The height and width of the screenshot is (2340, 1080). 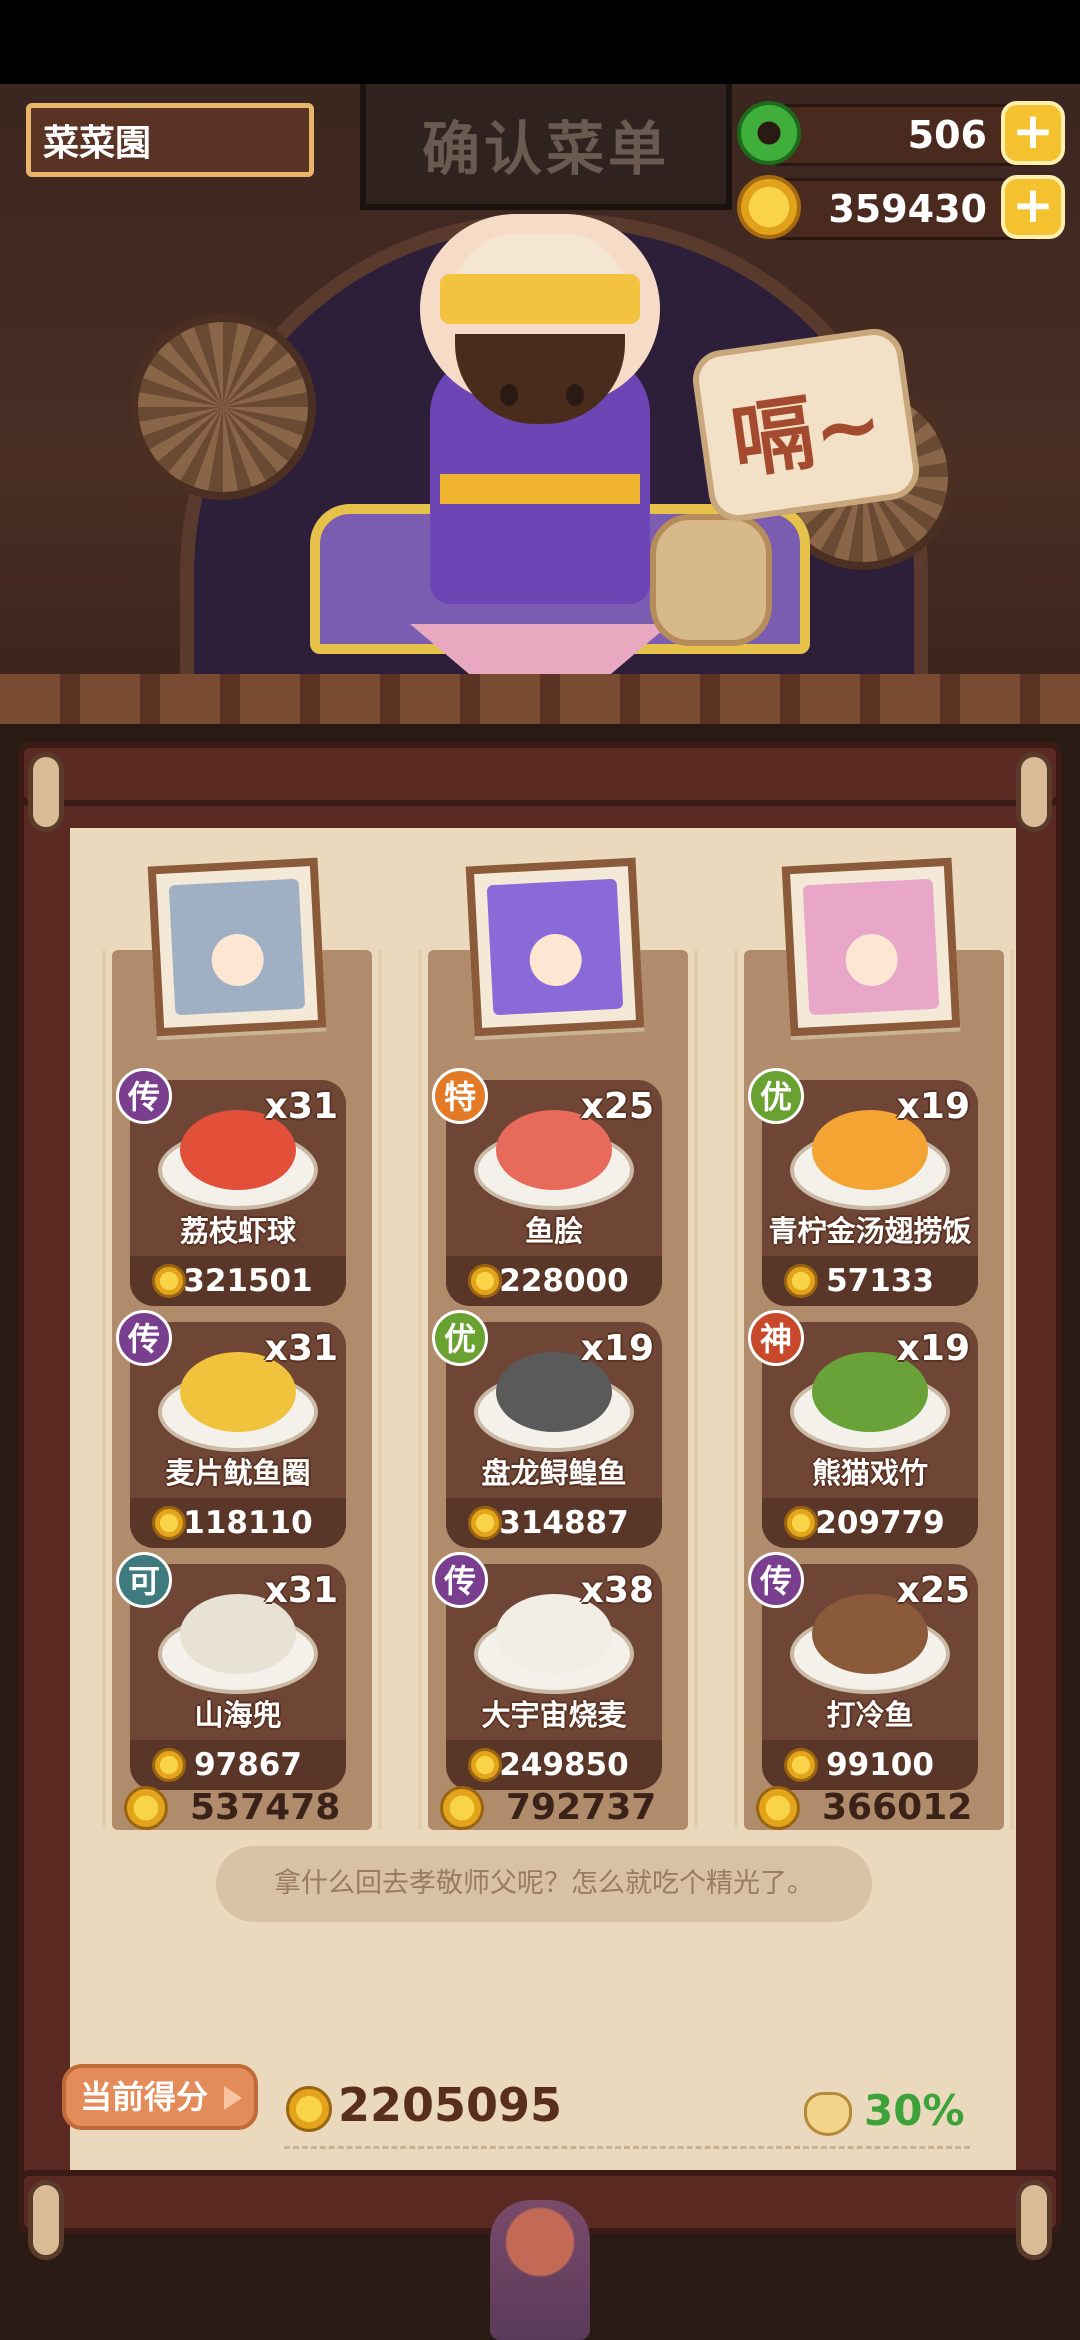 What do you see at coordinates (144, 1580) in the screenshot?
I see `grade-badge: 可` at bounding box center [144, 1580].